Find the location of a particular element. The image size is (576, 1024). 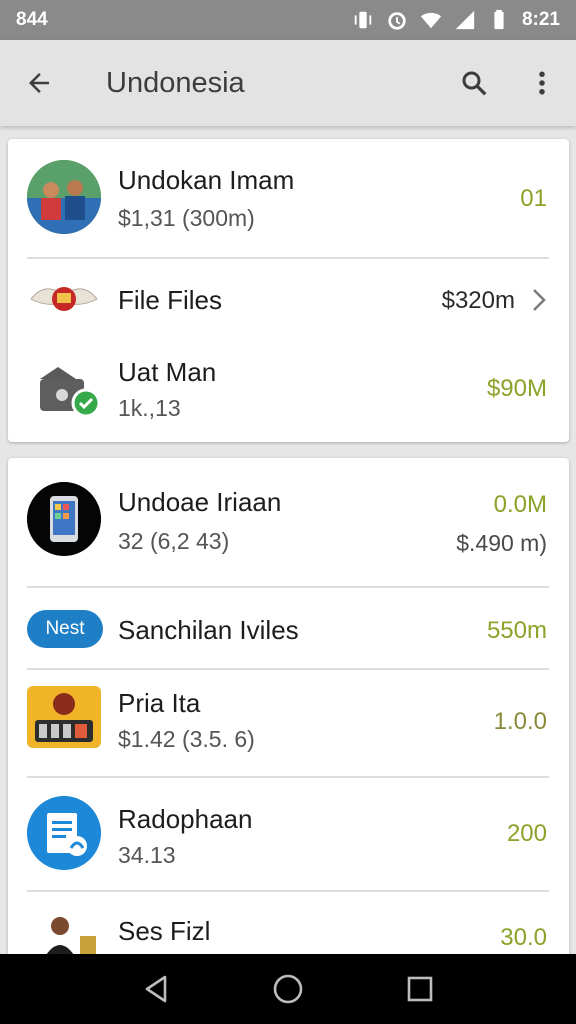

nav-recents-button is located at coordinates (420, 989).